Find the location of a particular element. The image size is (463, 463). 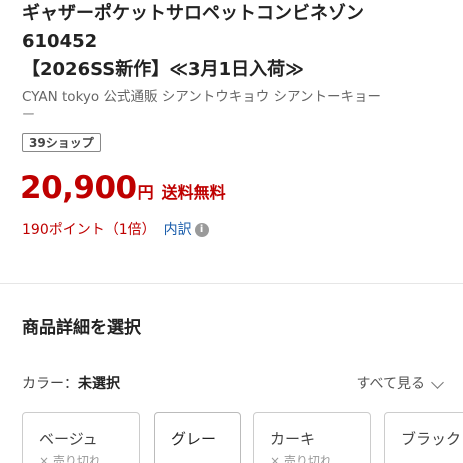

chevron-down-icon is located at coordinates (437, 382).